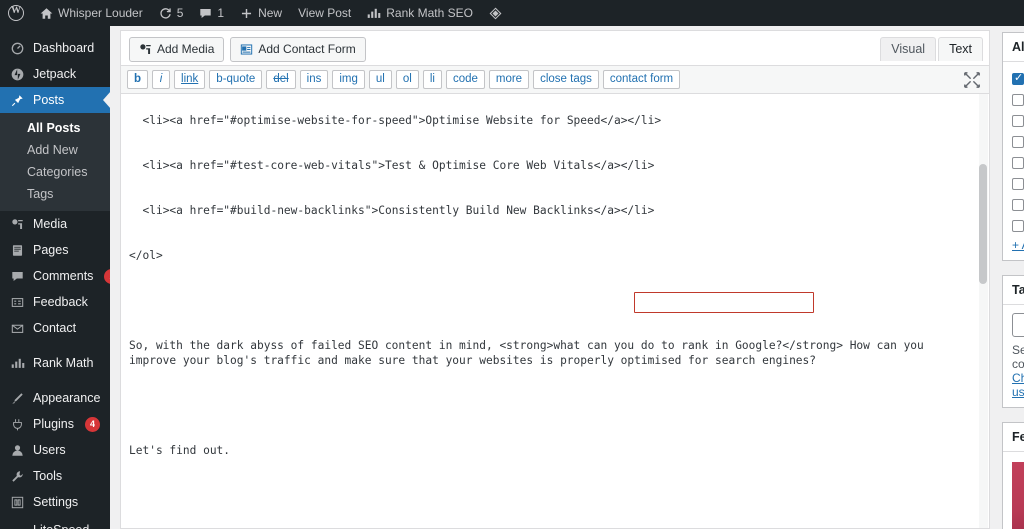 The width and height of the screenshot is (1024, 529). I want to click on litespeed-diamond-icon, so click(495, 13).